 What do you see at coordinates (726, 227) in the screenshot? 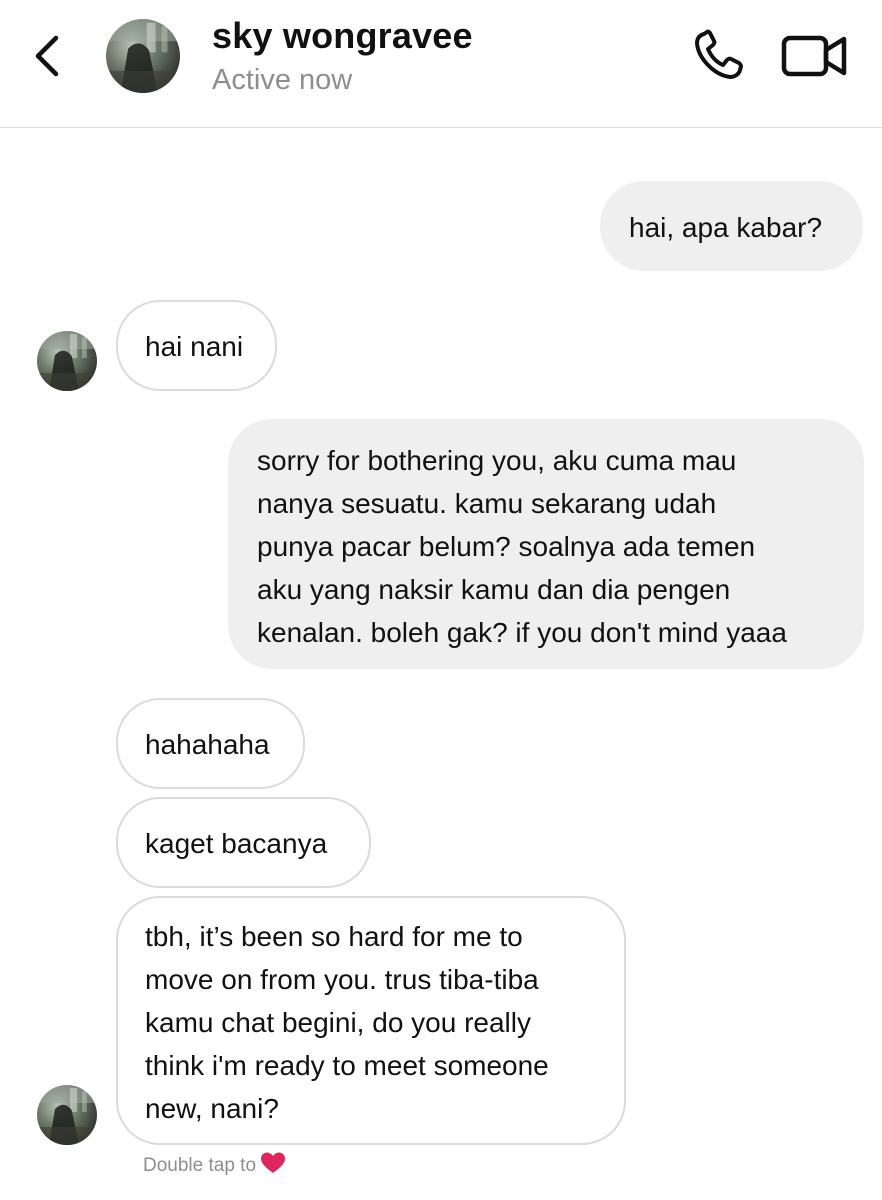
I see `message-text: hai, apa kabar?` at bounding box center [726, 227].